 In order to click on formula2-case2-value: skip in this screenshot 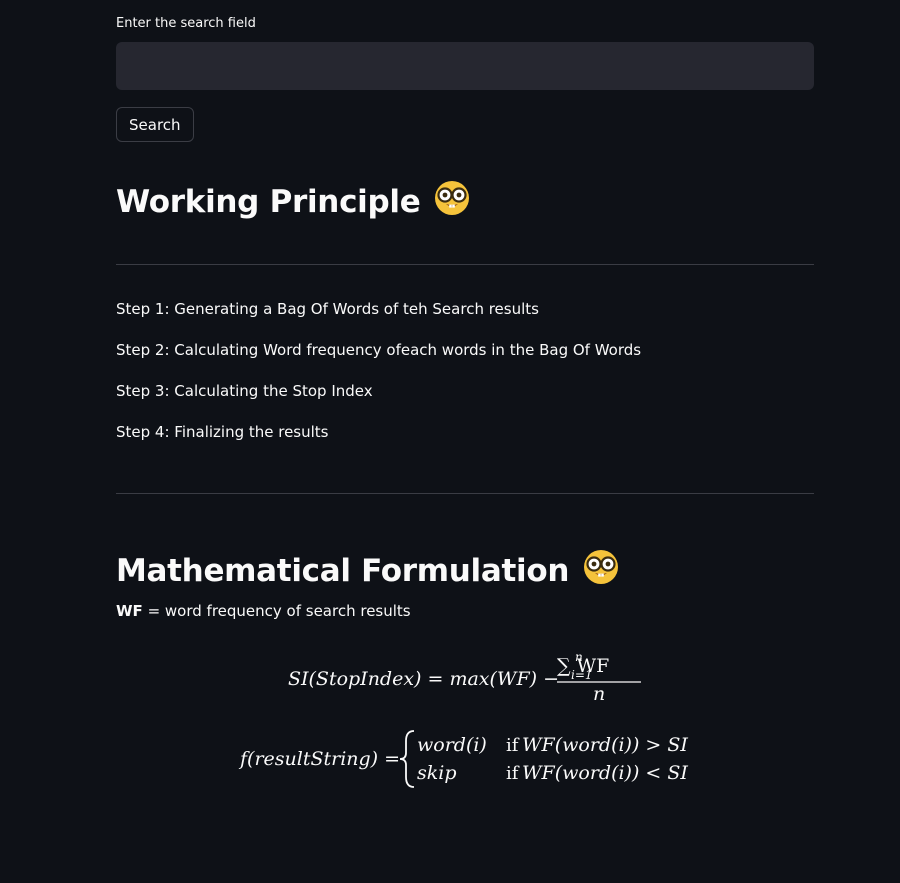, I will do `click(437, 773)`.